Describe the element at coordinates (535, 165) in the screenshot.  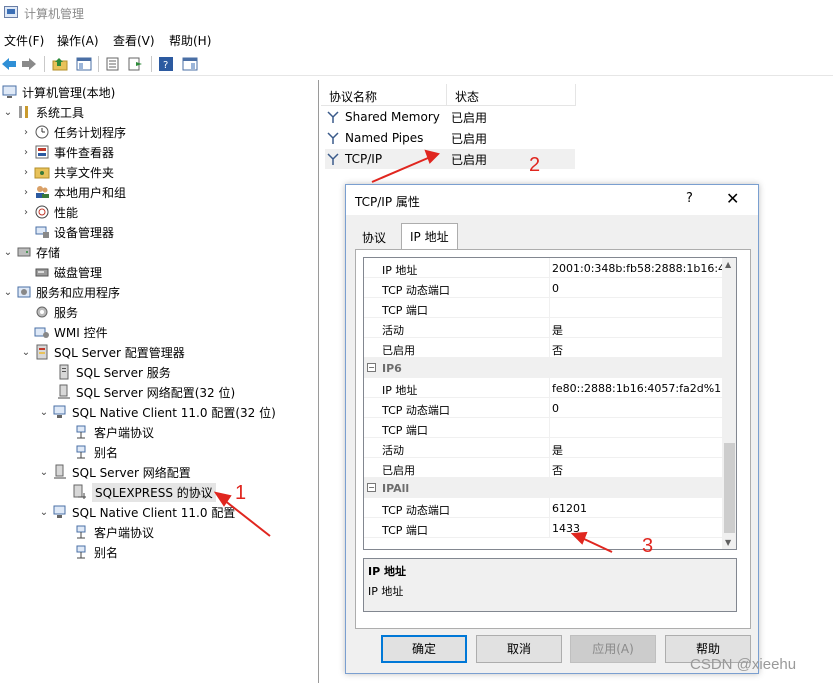
I see `annotation-2: 2` at that location.